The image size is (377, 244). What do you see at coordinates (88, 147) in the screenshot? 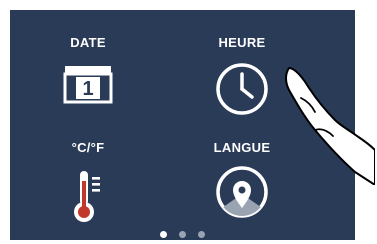
I see `temperature-unit-label: °C/°F` at bounding box center [88, 147].